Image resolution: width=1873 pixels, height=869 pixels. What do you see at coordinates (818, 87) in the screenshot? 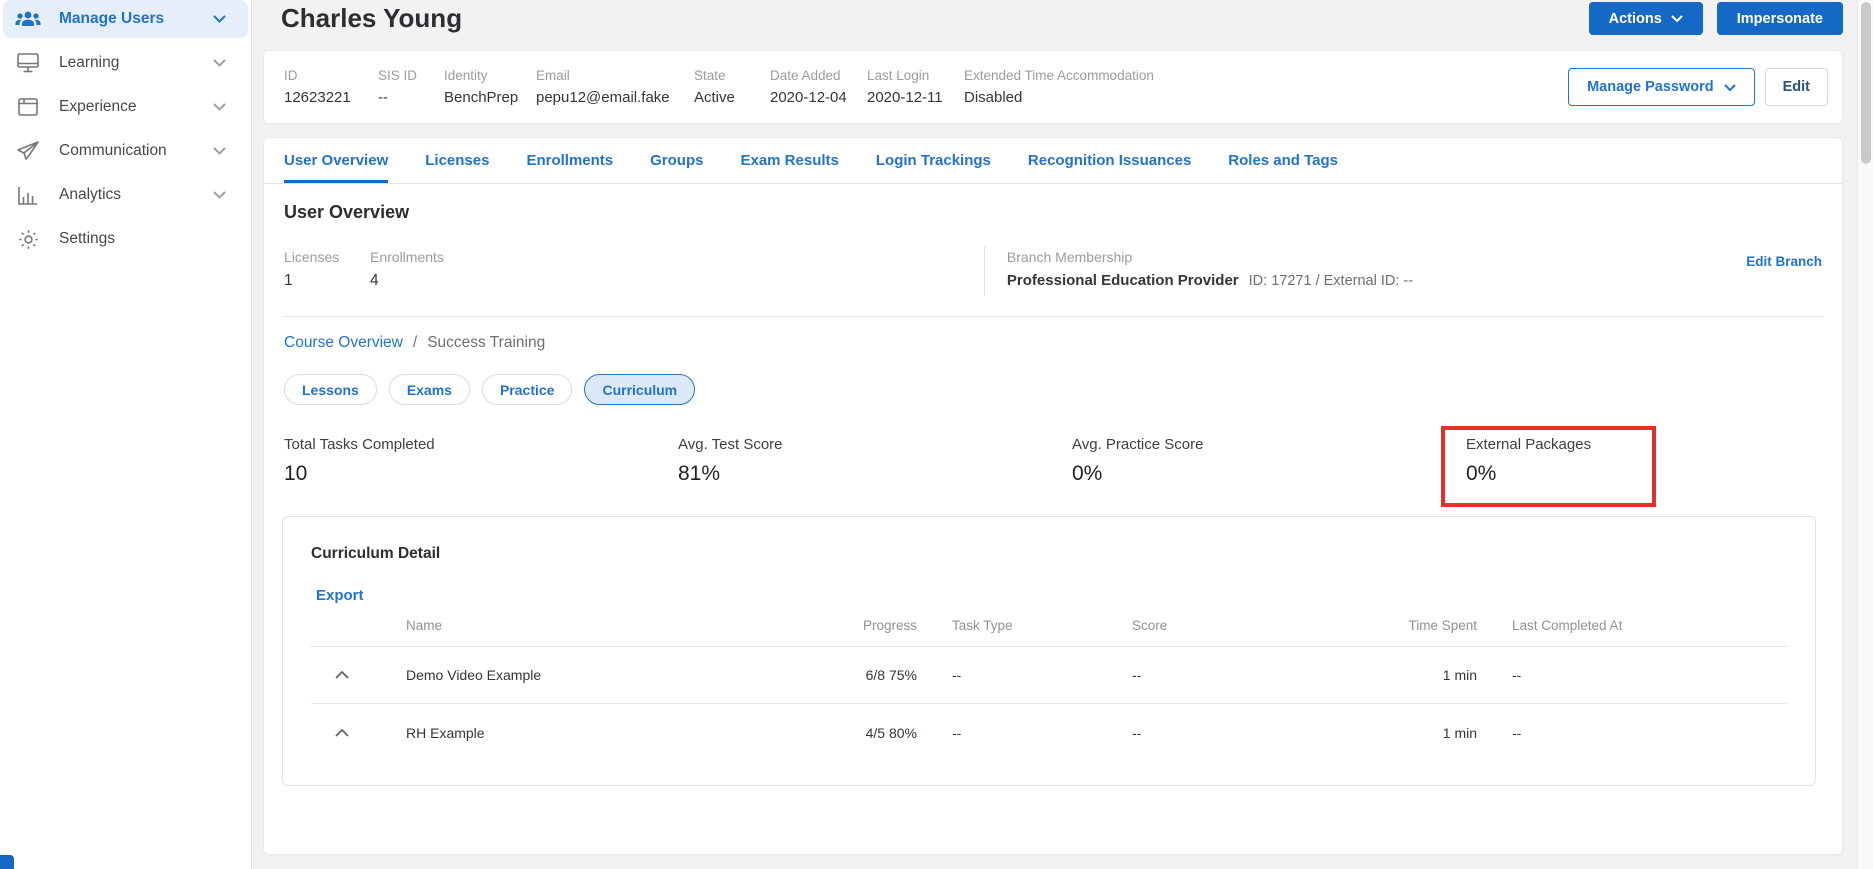
I see `field-date-added: Date Added 2020-12-04` at bounding box center [818, 87].